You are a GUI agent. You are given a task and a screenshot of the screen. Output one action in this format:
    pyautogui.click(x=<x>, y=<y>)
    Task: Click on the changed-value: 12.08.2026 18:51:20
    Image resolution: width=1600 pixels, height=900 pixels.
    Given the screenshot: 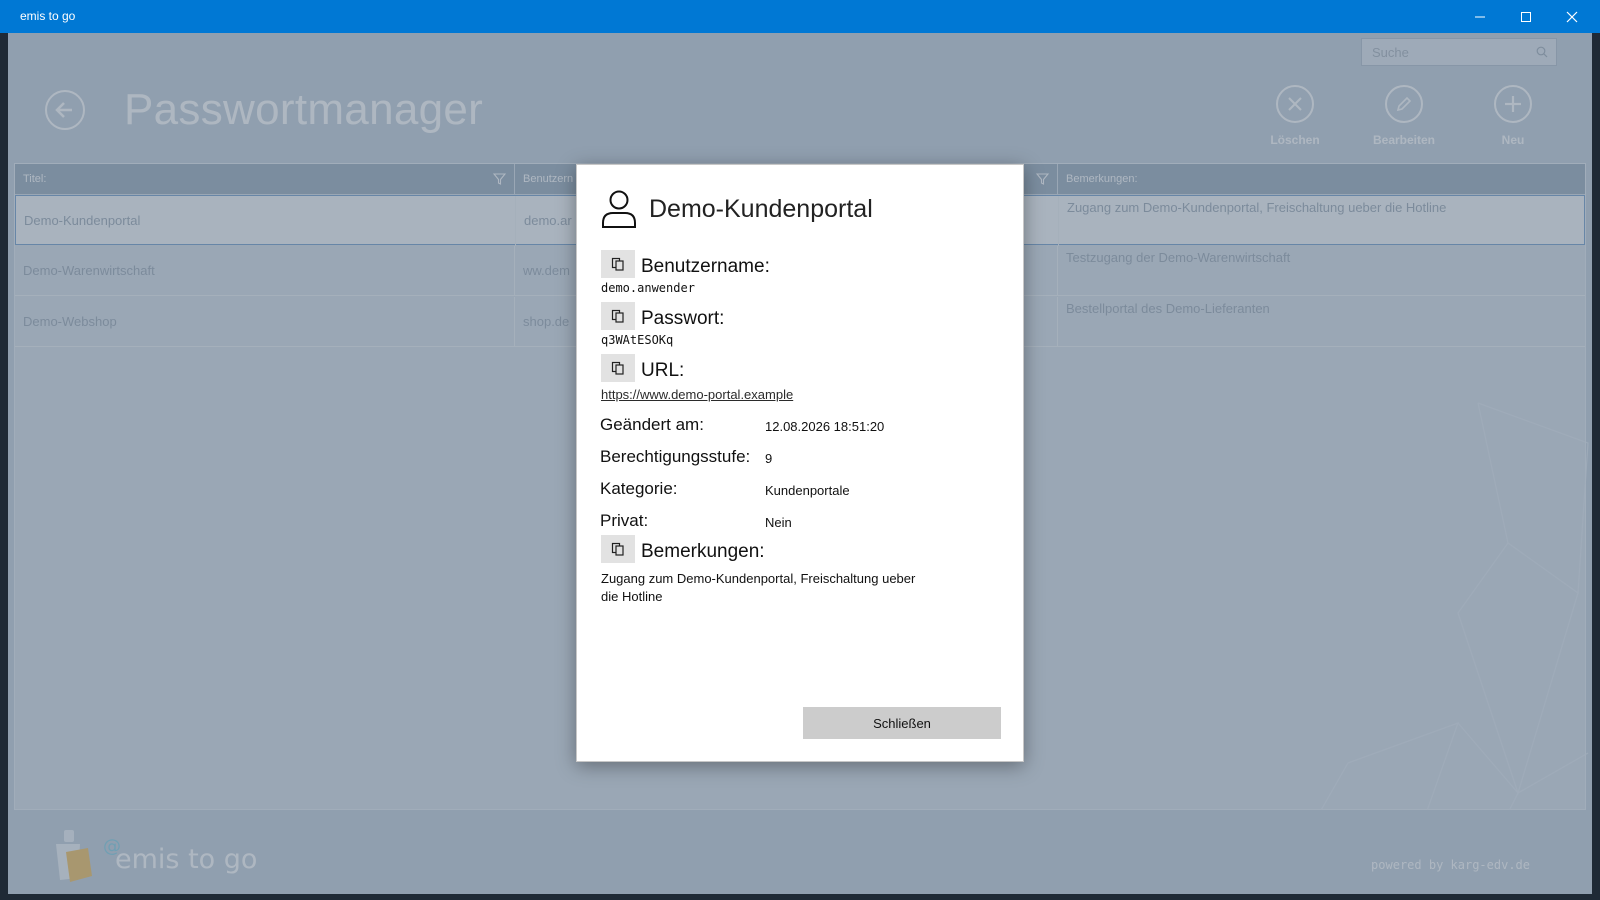 What is the action you would take?
    pyautogui.click(x=825, y=426)
    